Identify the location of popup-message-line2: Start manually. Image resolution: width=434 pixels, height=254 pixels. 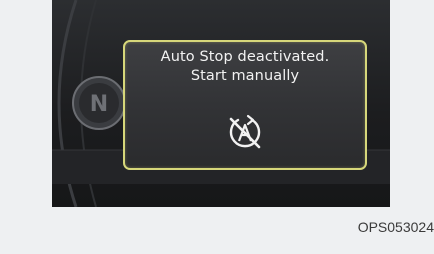
(245, 76).